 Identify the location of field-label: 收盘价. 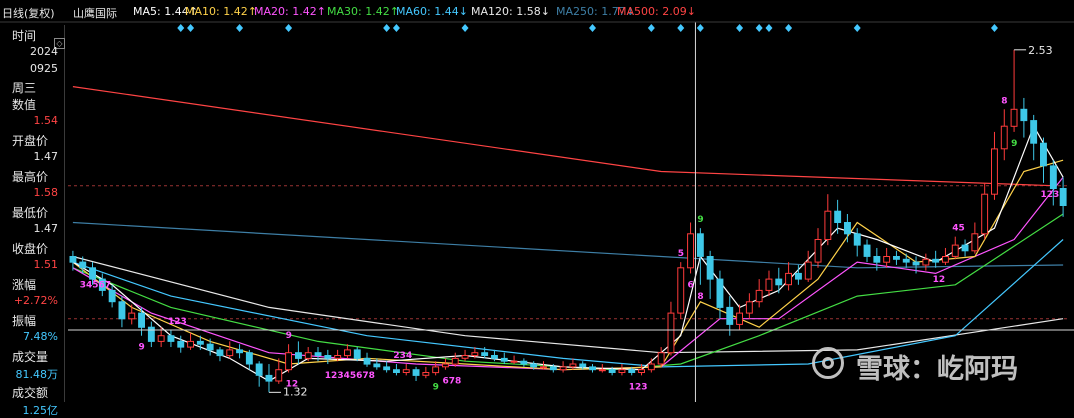
(30, 249).